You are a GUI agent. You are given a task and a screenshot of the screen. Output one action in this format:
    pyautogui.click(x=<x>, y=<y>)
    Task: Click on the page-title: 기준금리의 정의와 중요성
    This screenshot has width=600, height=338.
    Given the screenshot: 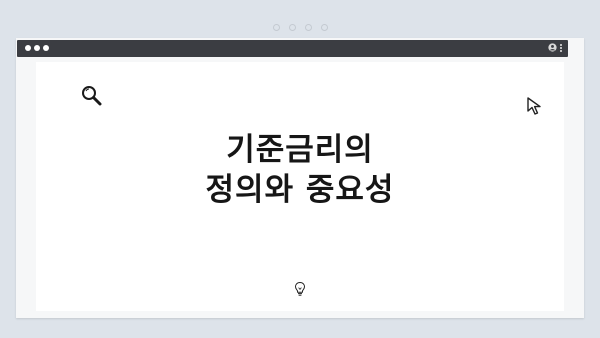 What is the action you would take?
    pyautogui.click(x=300, y=170)
    